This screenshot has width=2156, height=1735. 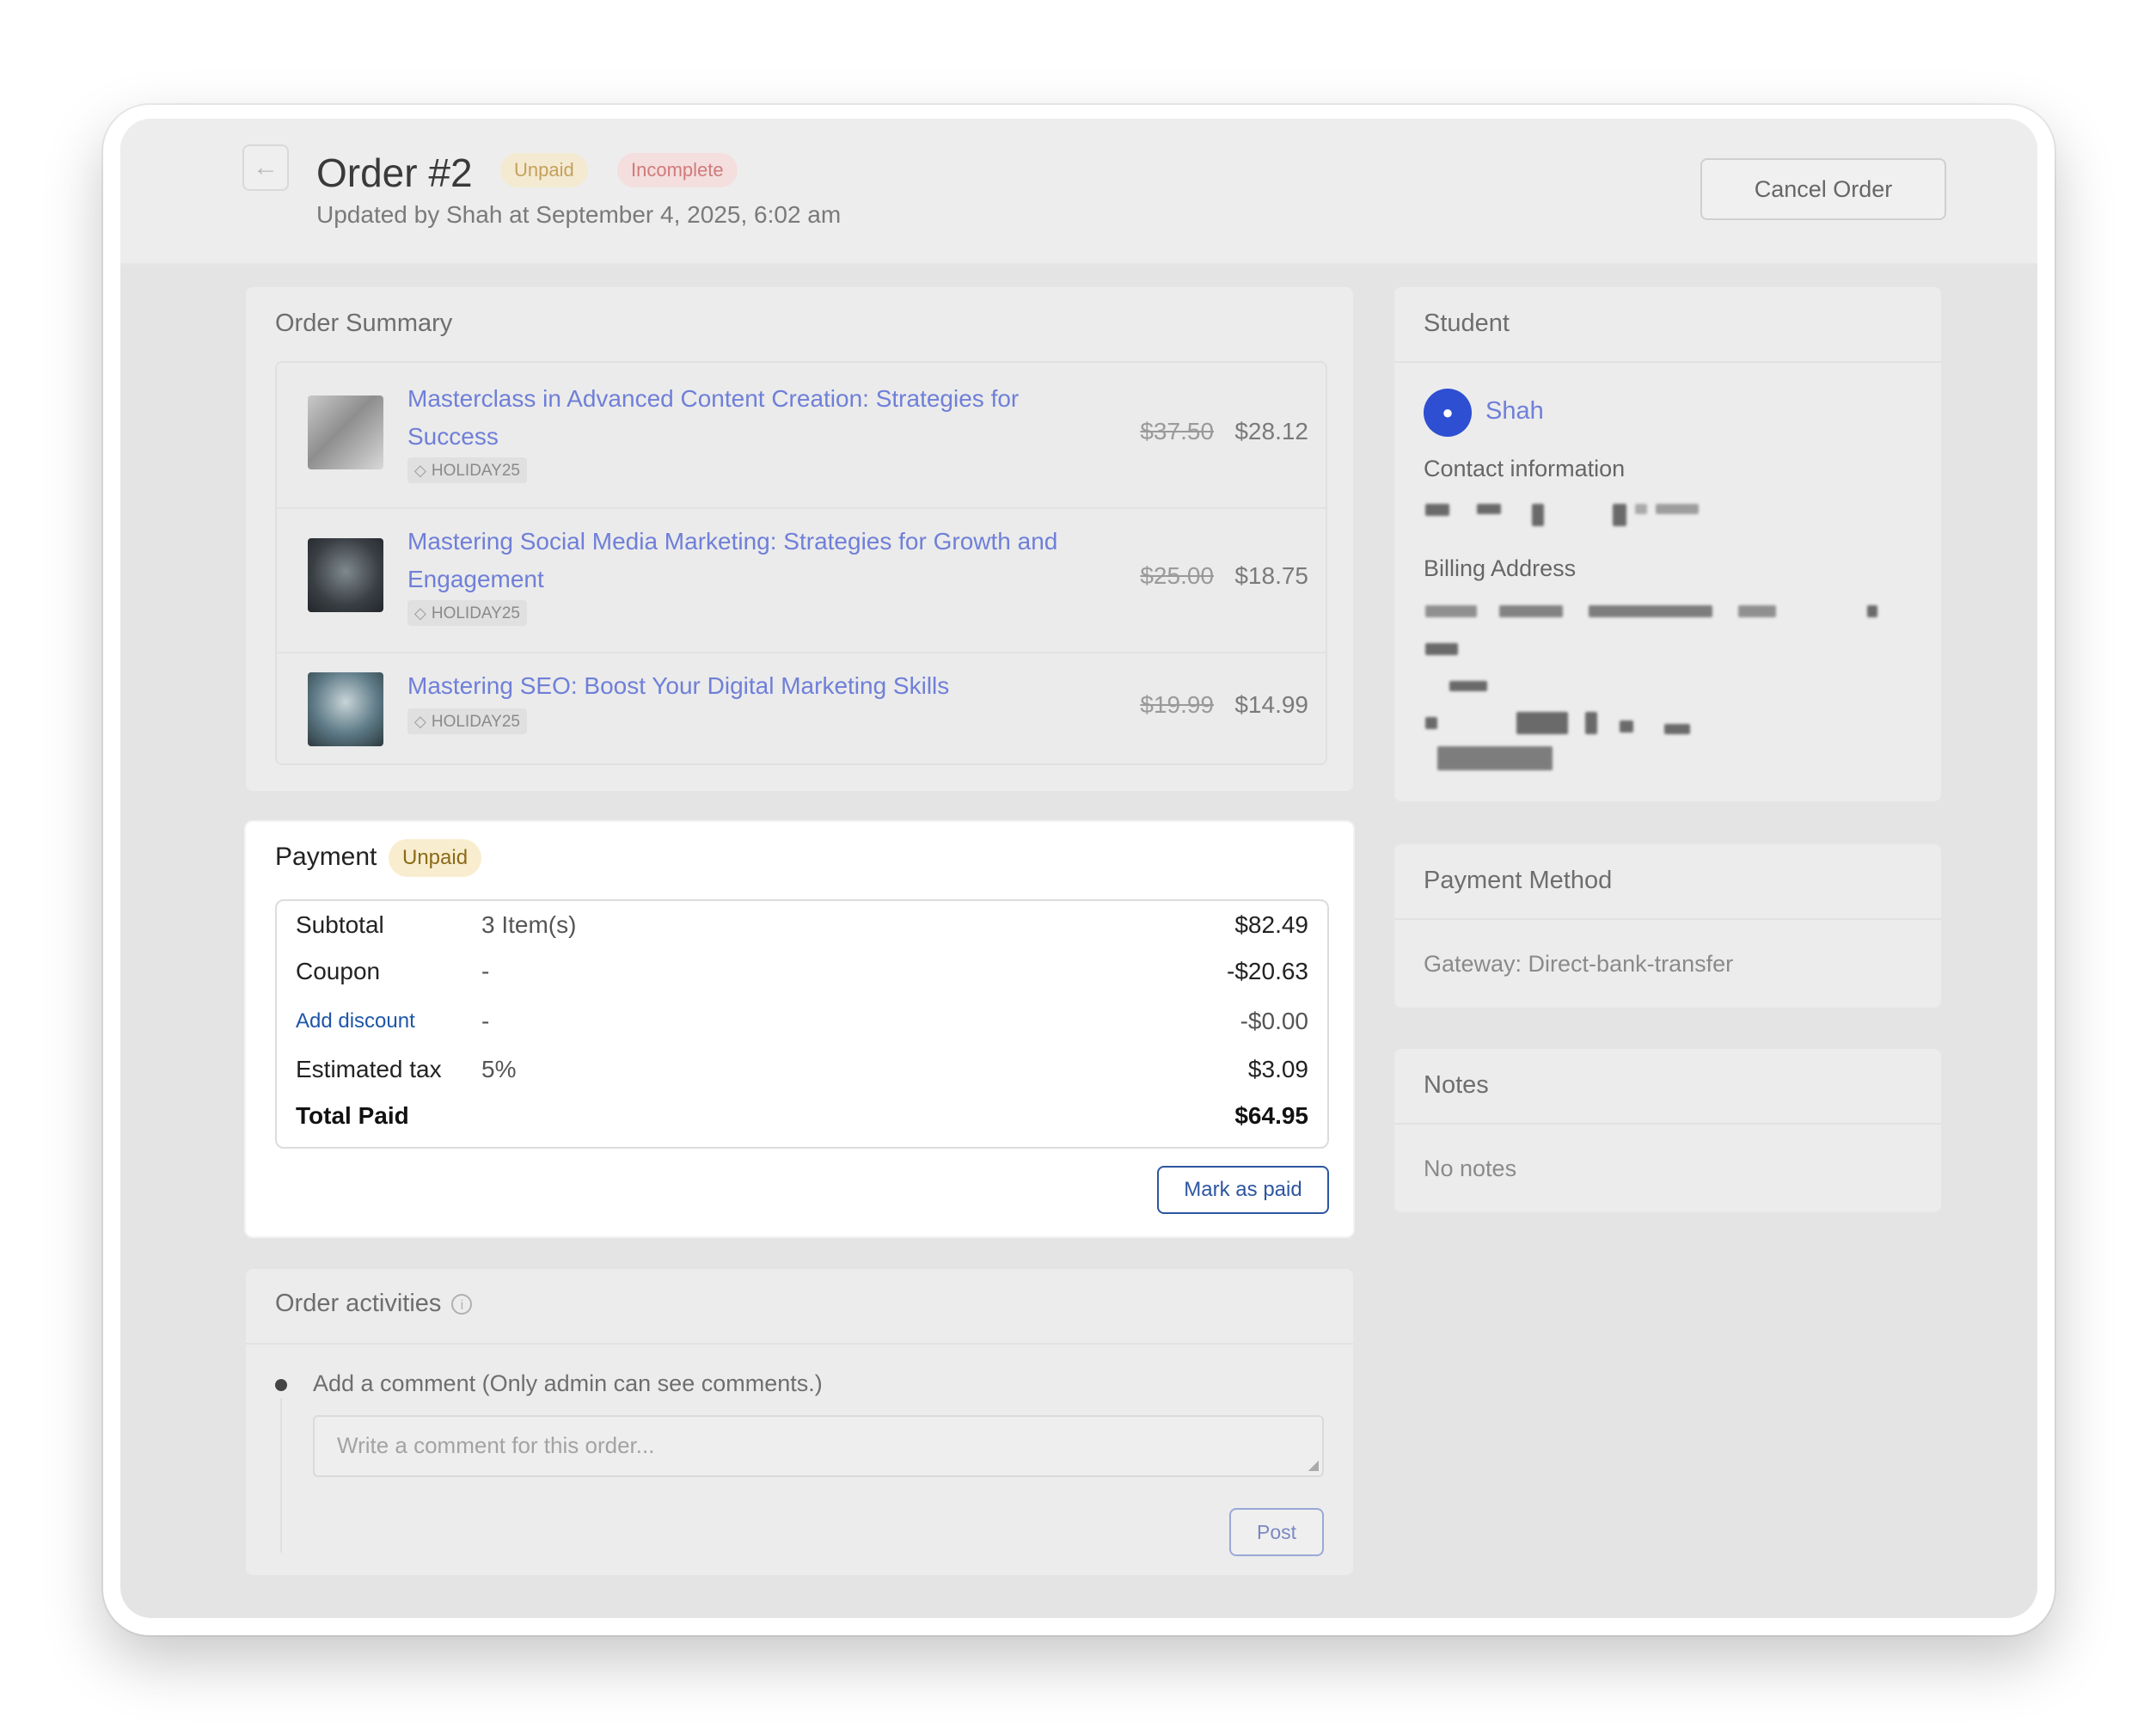 What do you see at coordinates (529, 925) in the screenshot?
I see `item-count: 3 Item(s)` at bounding box center [529, 925].